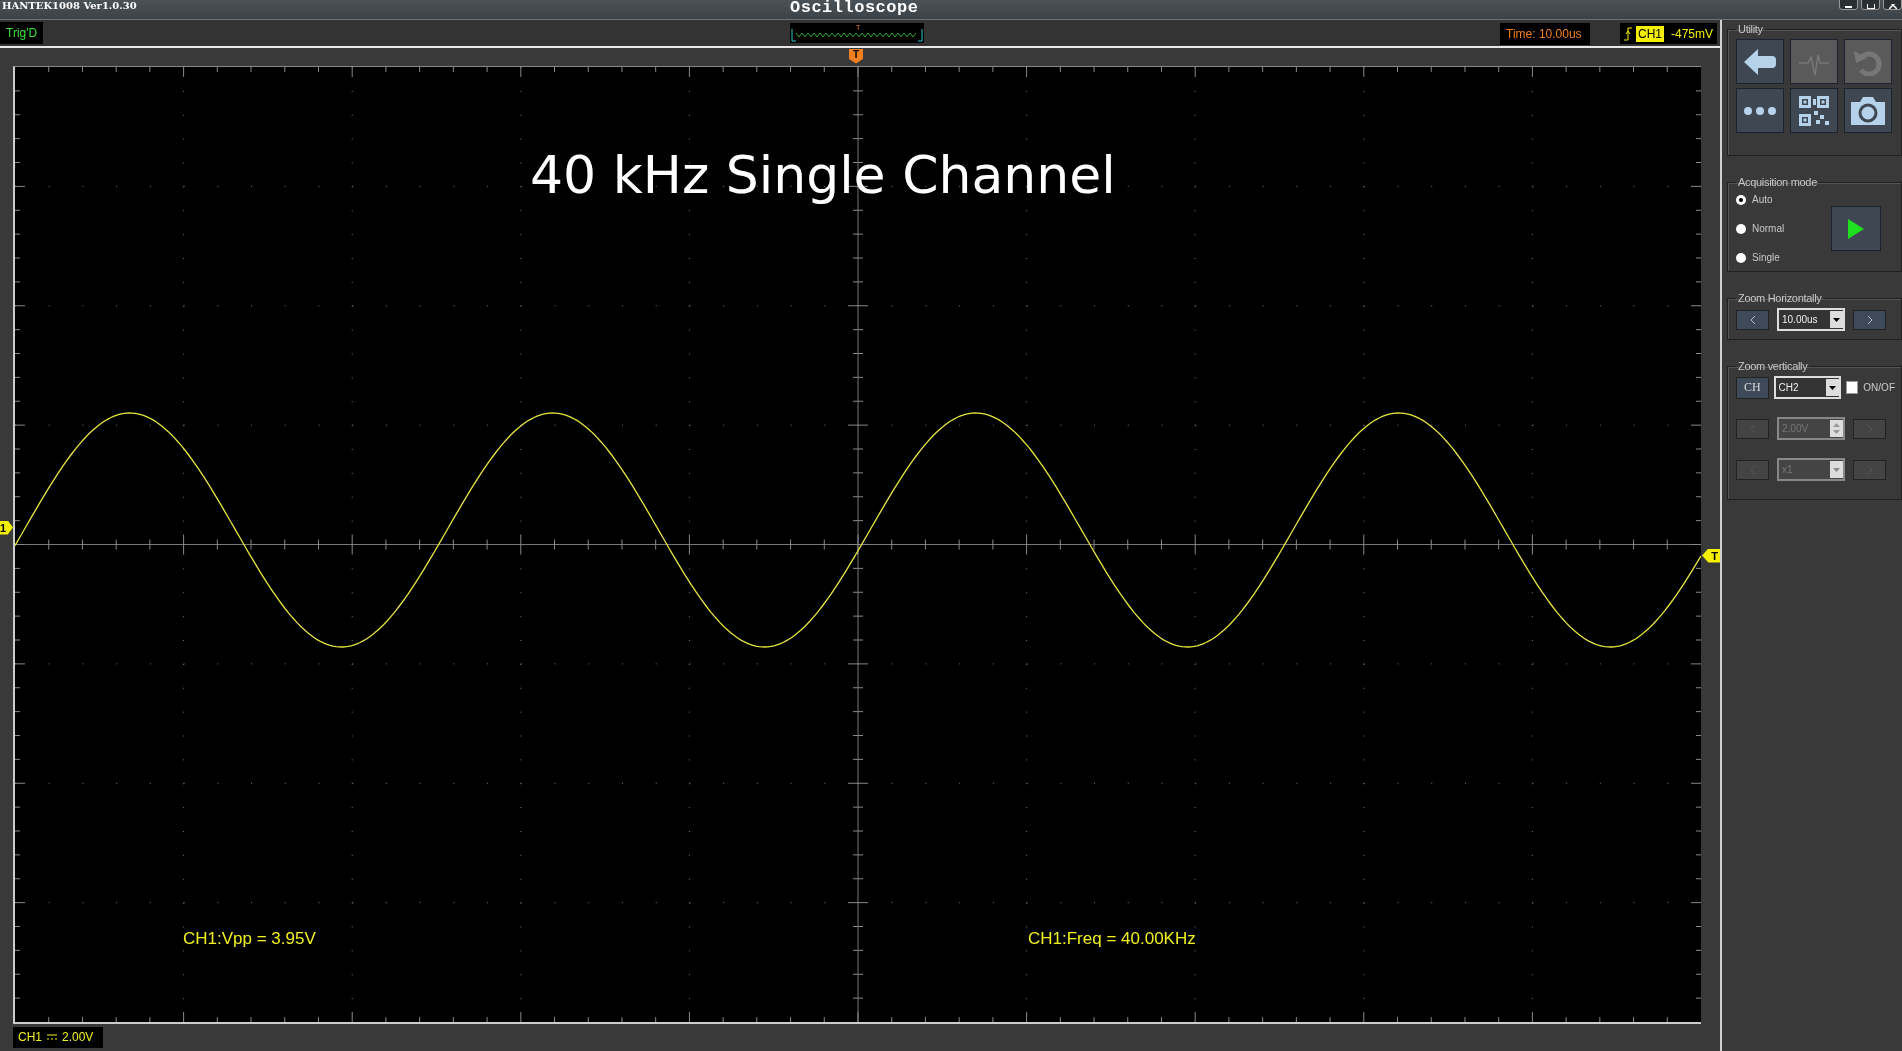 The width and height of the screenshot is (1902, 1051). What do you see at coordinates (1788, 387) in the screenshot?
I see `select-value: CH2` at bounding box center [1788, 387].